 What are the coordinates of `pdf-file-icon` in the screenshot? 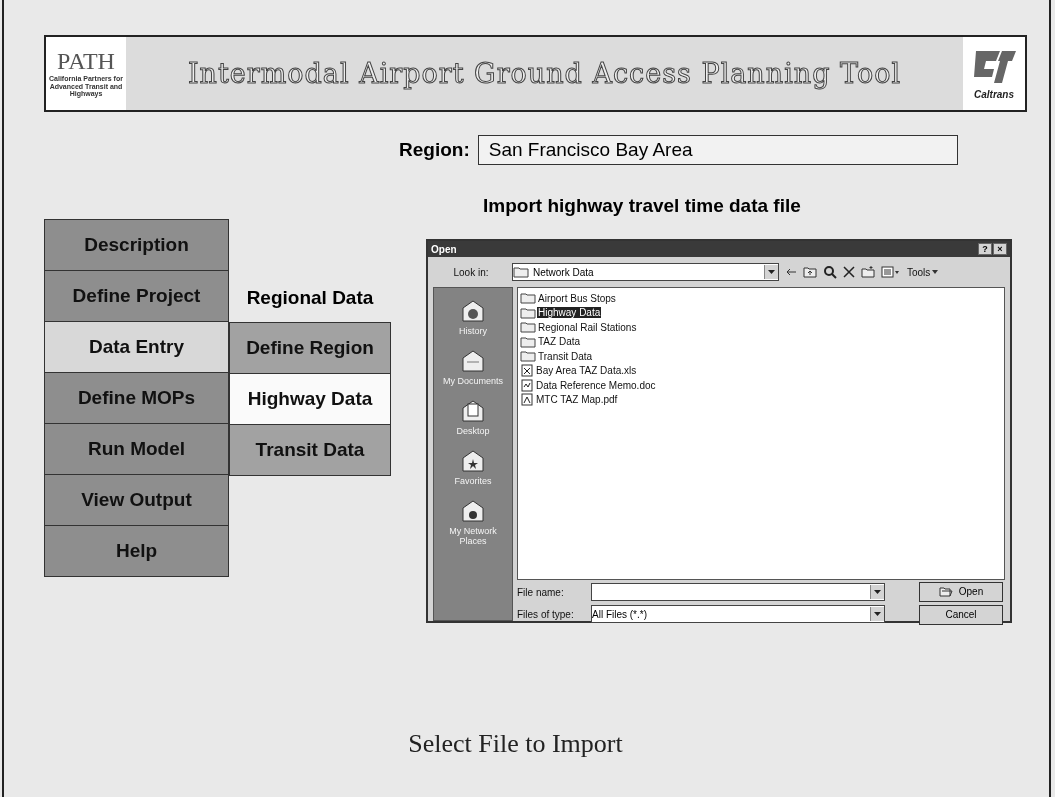 It's located at (527, 400).